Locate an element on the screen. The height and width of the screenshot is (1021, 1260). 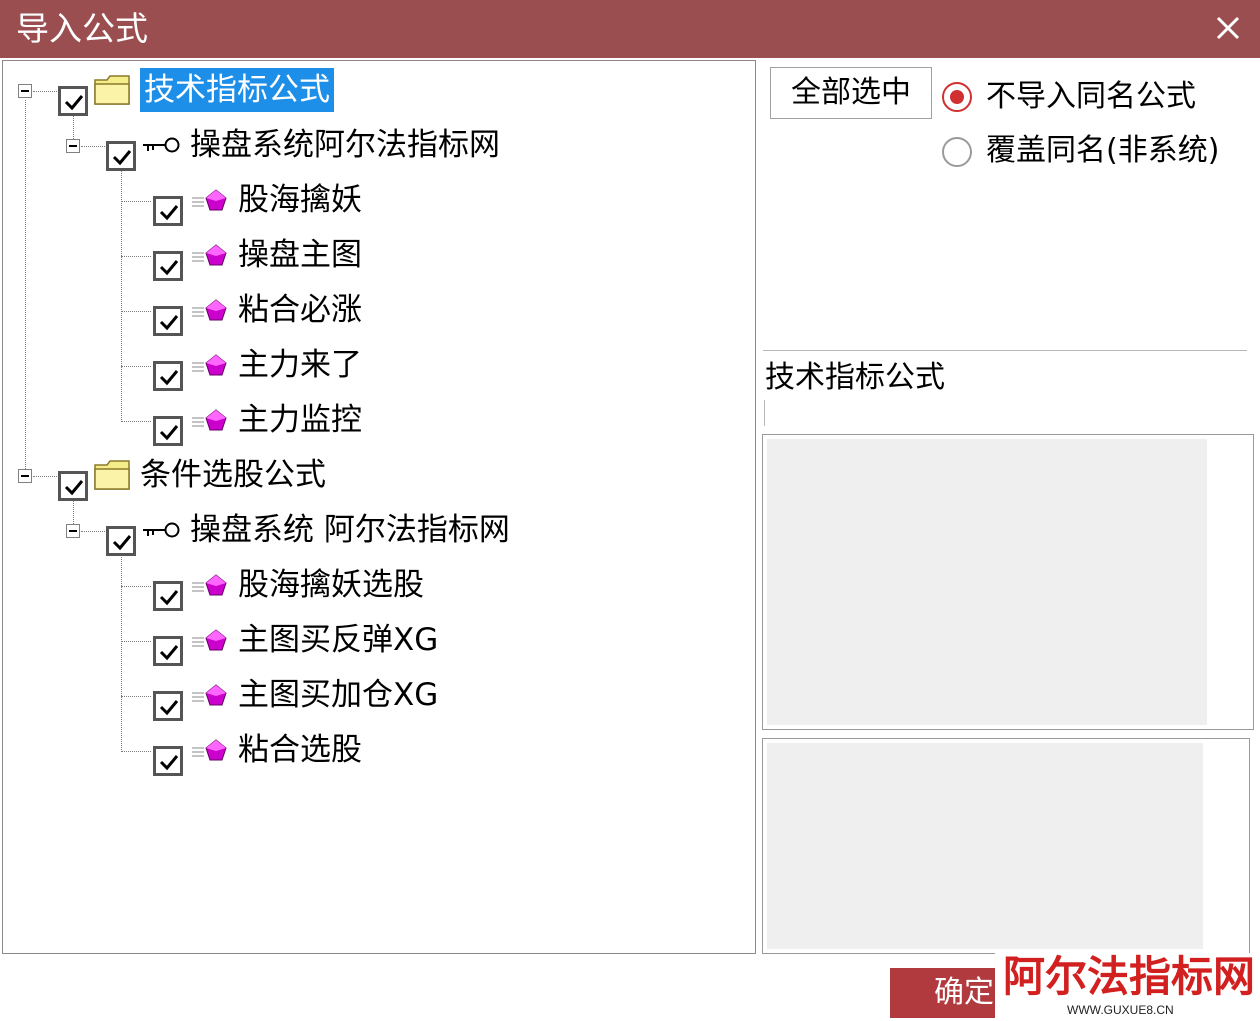
close-icon is located at coordinates (1228, 28).